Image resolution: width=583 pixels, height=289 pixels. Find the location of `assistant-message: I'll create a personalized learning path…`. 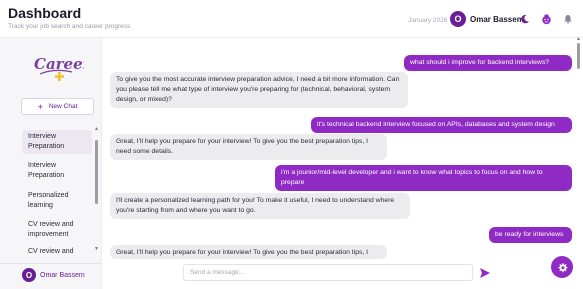

assistant-message: I'll create a personalized learning path… is located at coordinates (260, 206).